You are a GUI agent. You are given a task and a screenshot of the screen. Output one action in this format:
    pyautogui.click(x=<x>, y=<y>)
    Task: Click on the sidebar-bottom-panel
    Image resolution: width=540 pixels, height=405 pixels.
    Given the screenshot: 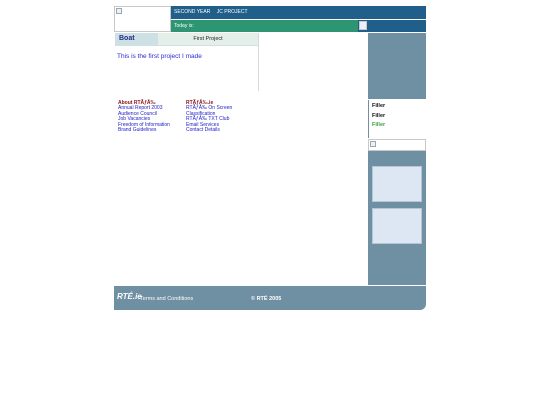 What is the action you would take?
    pyautogui.click(x=397, y=218)
    